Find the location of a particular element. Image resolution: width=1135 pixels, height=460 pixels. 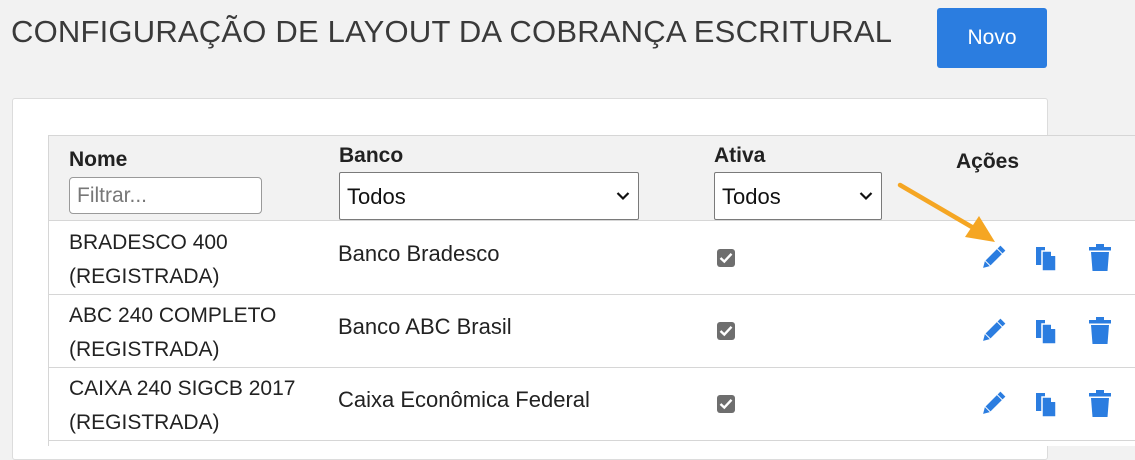

banco-filter-value: Todos is located at coordinates (376, 196).